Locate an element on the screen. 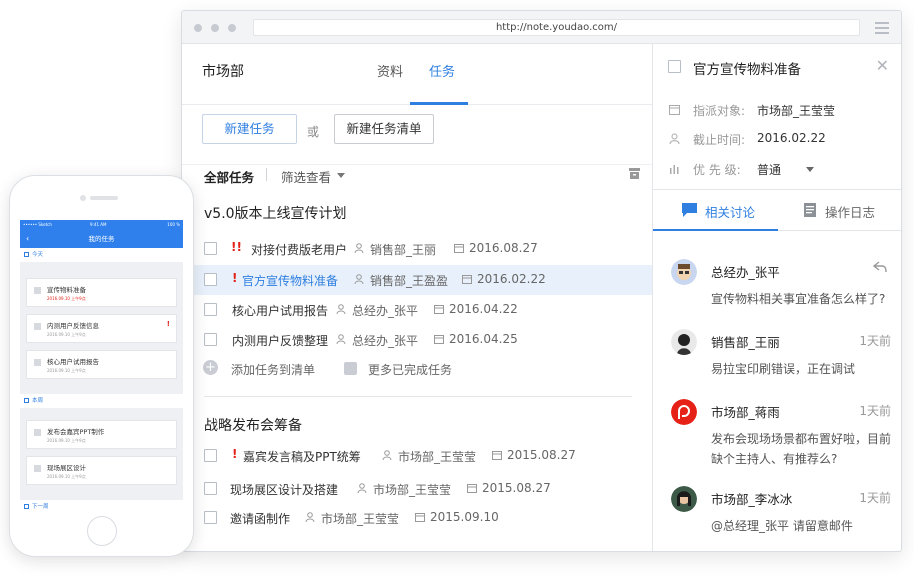  section-label: 下一周 is located at coordinates (40, 507).